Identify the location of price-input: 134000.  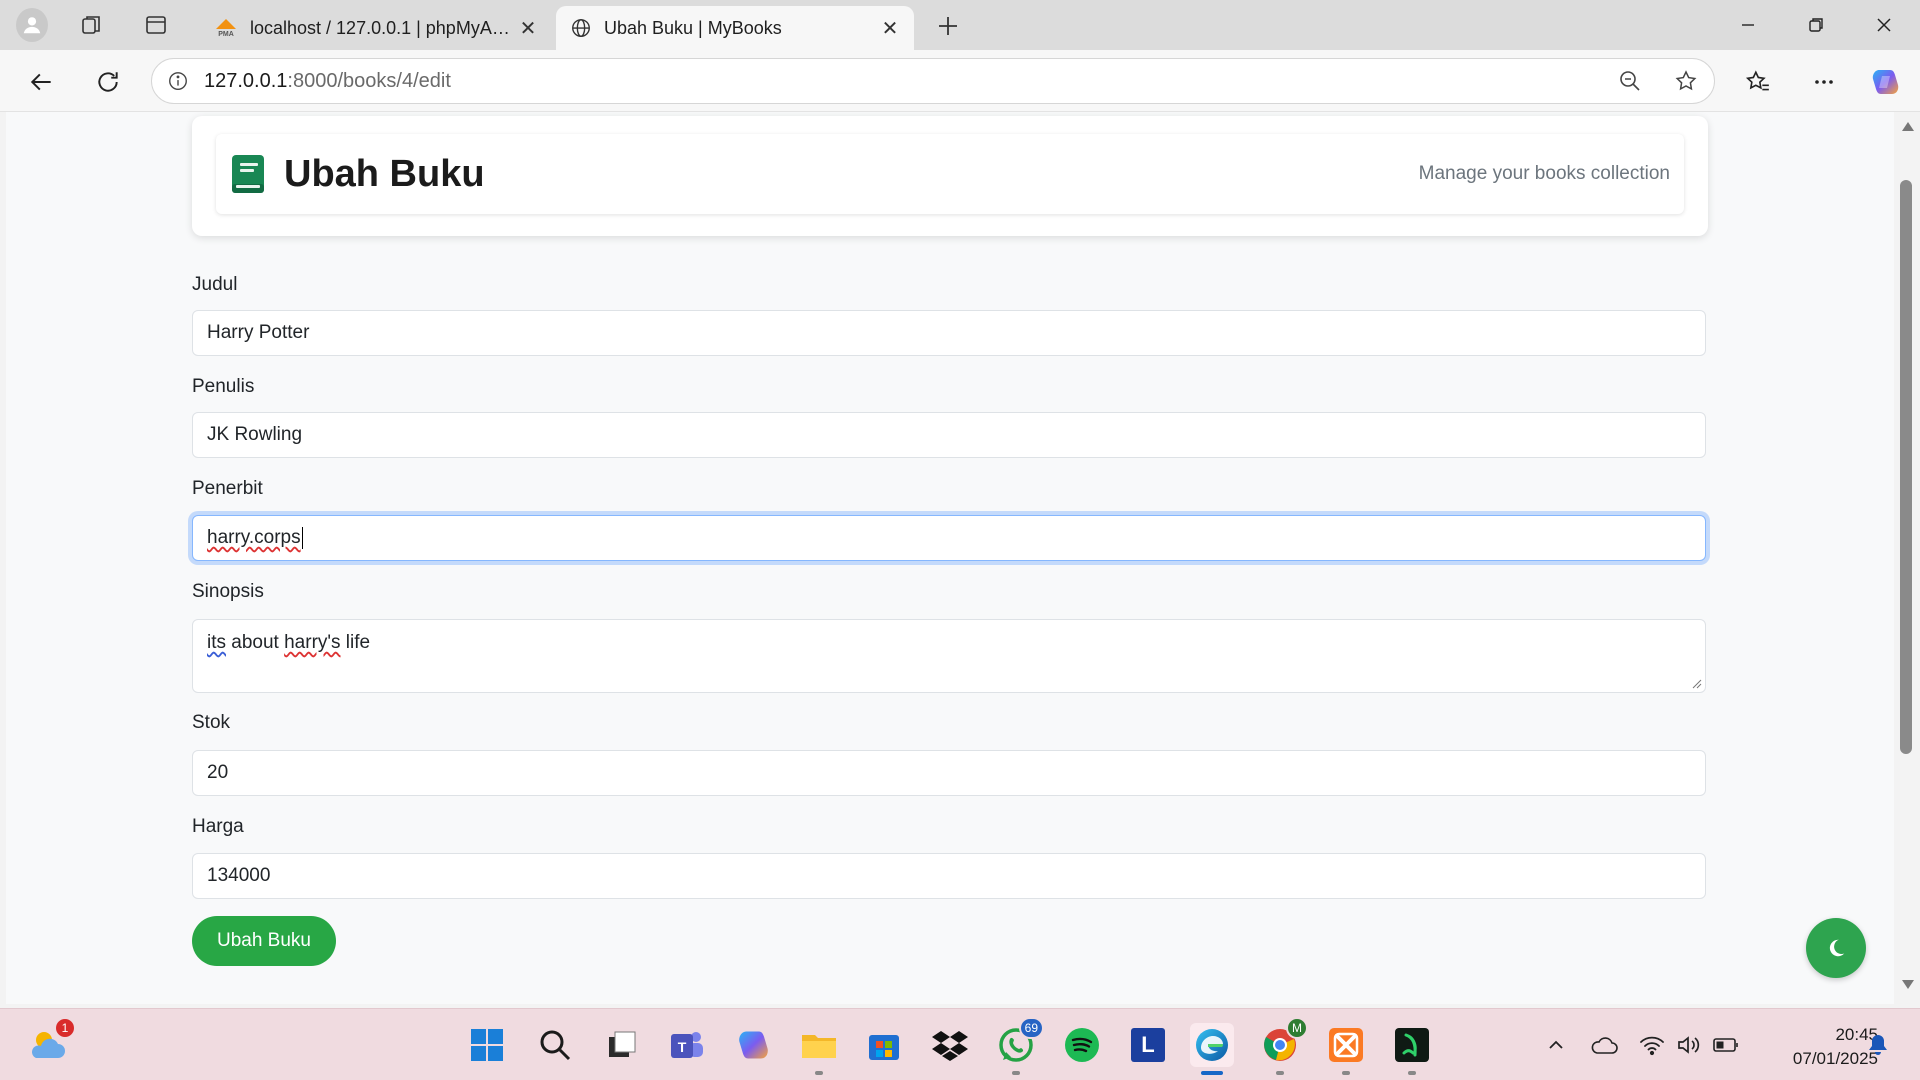
(949, 876).